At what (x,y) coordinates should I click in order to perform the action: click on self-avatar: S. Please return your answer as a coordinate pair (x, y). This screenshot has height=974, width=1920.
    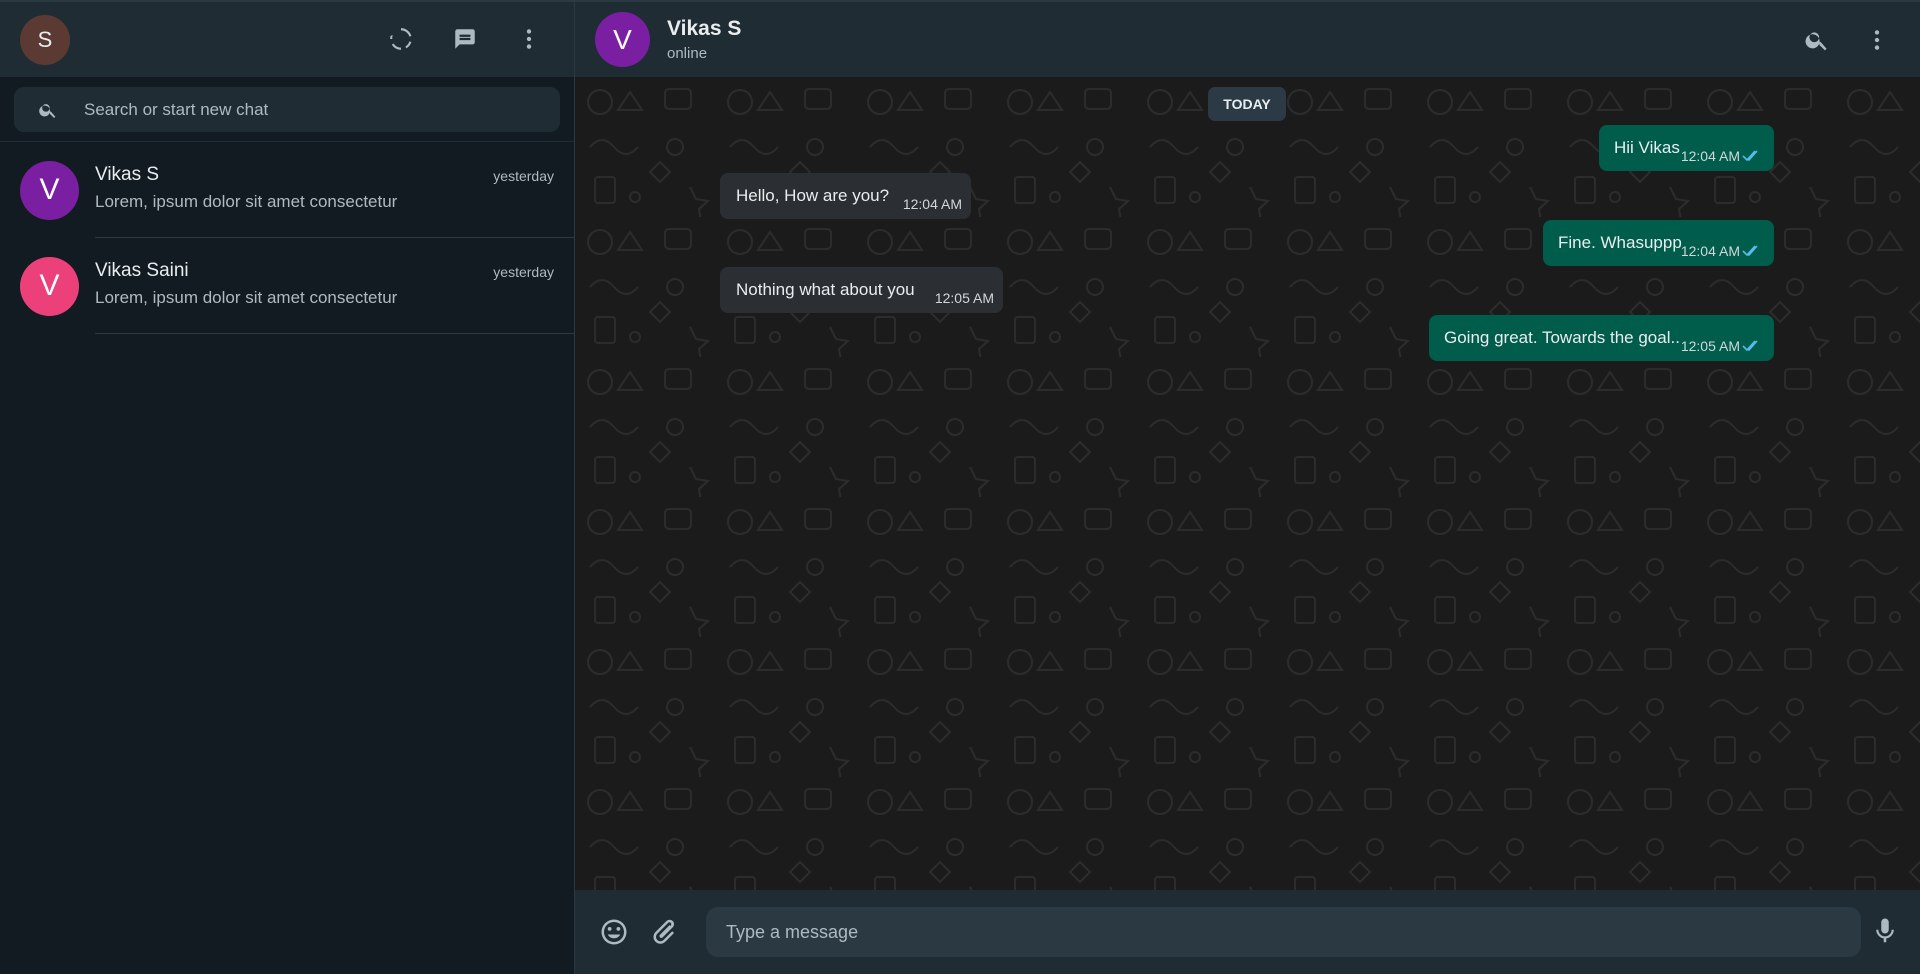
    Looking at the image, I should click on (45, 39).